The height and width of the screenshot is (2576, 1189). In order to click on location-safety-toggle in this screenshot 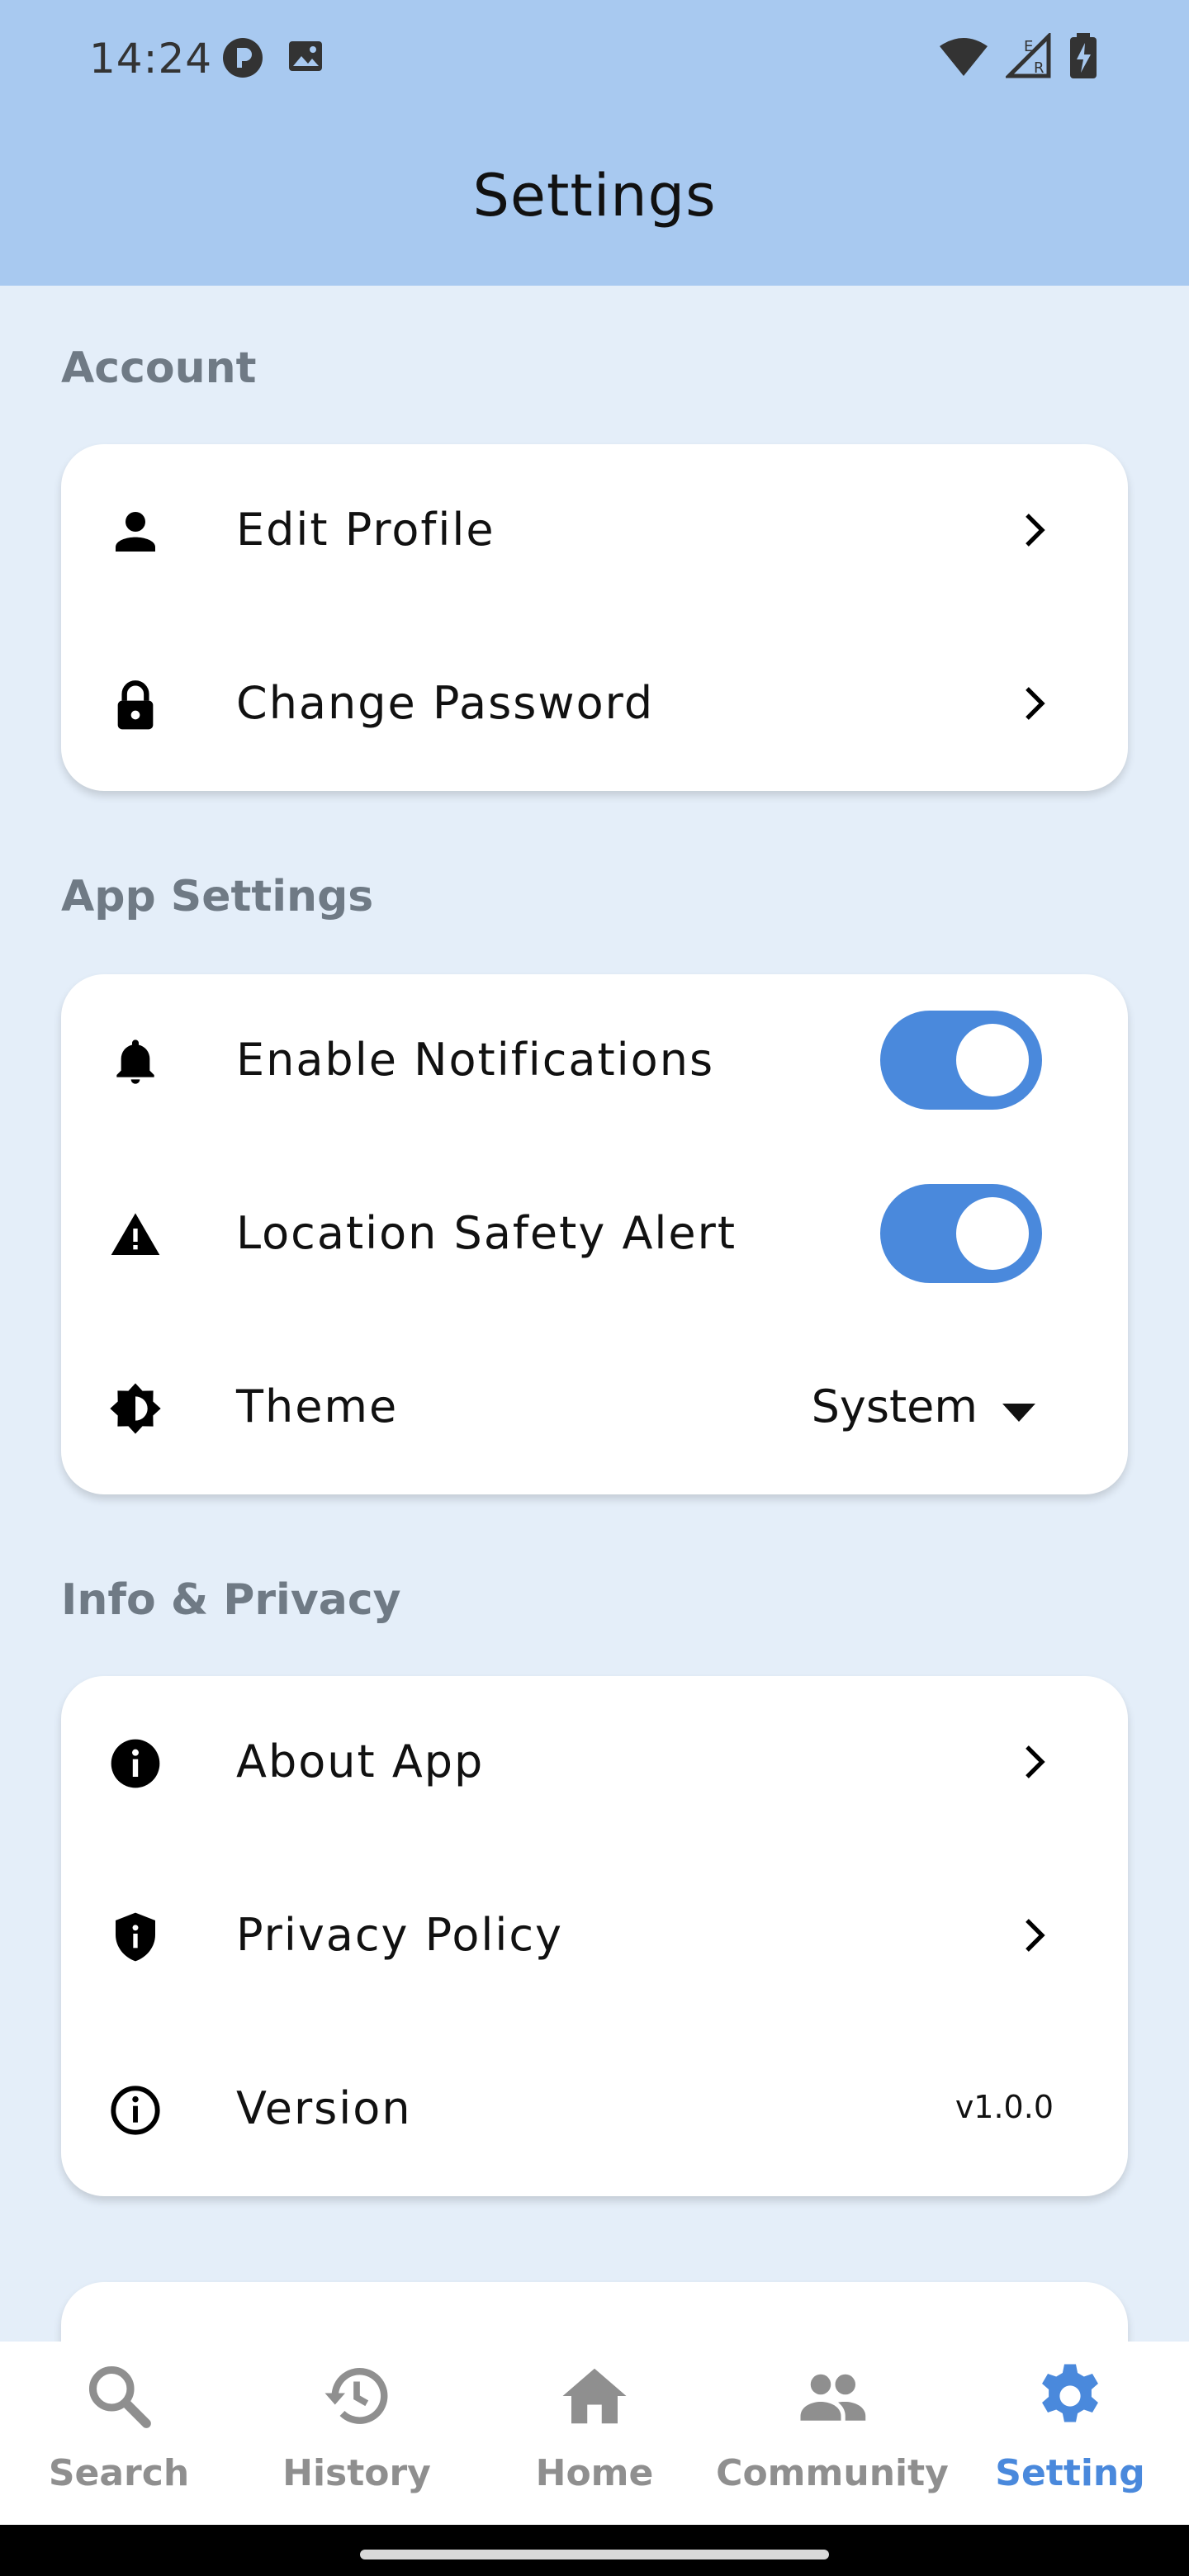, I will do `click(961, 1233)`.